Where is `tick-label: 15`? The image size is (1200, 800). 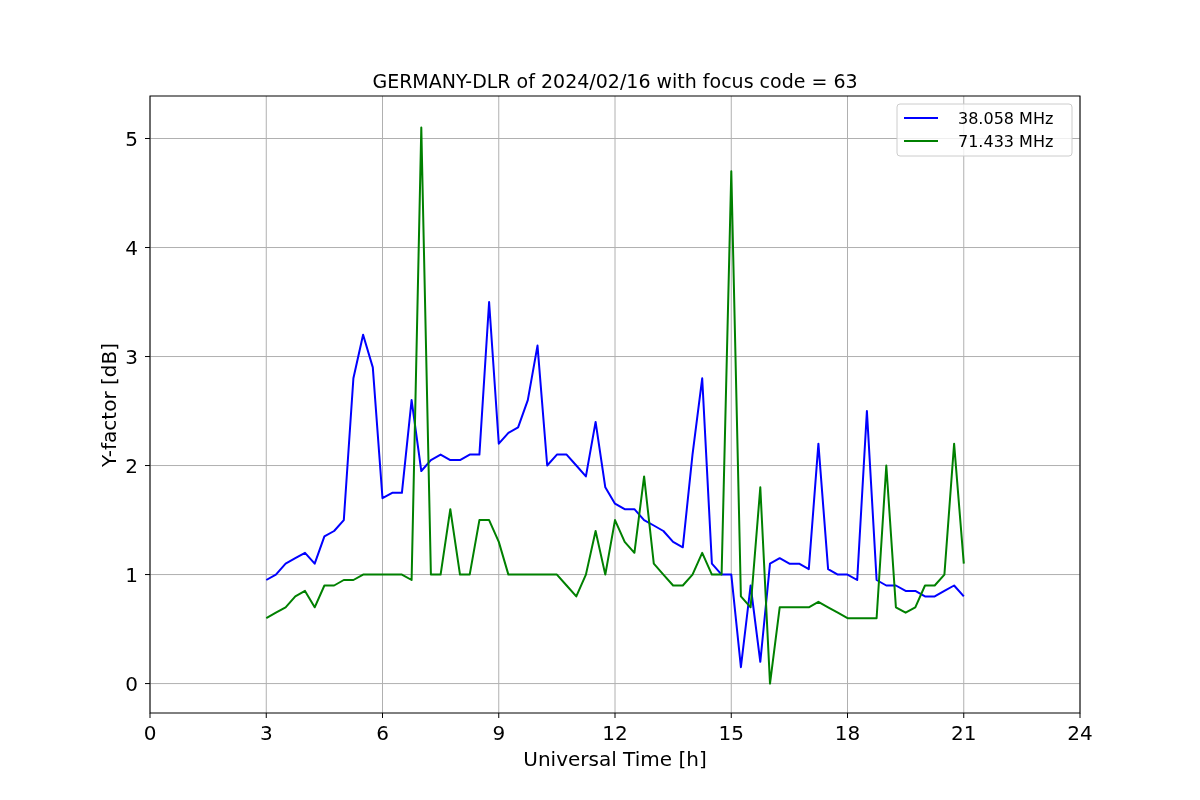
tick-label: 15 is located at coordinates (731, 733).